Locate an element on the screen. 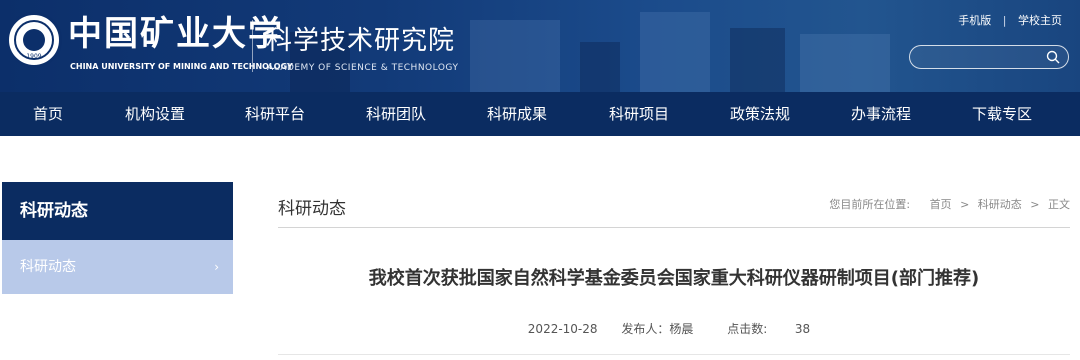 The image size is (1080, 360). article-meta: 2022-10-28 发布人：杨晨 点击数: 38 is located at coordinates (674, 328).